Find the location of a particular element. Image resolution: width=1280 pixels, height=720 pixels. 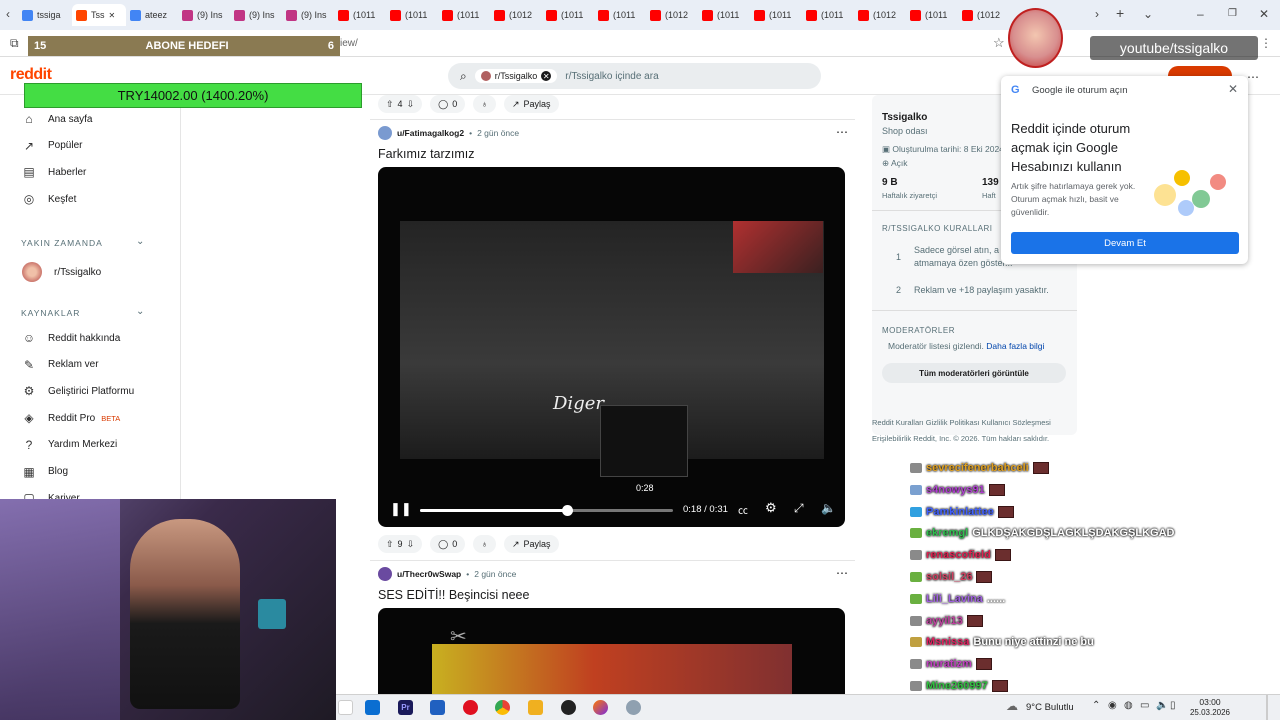

opera-icon is located at coordinates (470, 707).